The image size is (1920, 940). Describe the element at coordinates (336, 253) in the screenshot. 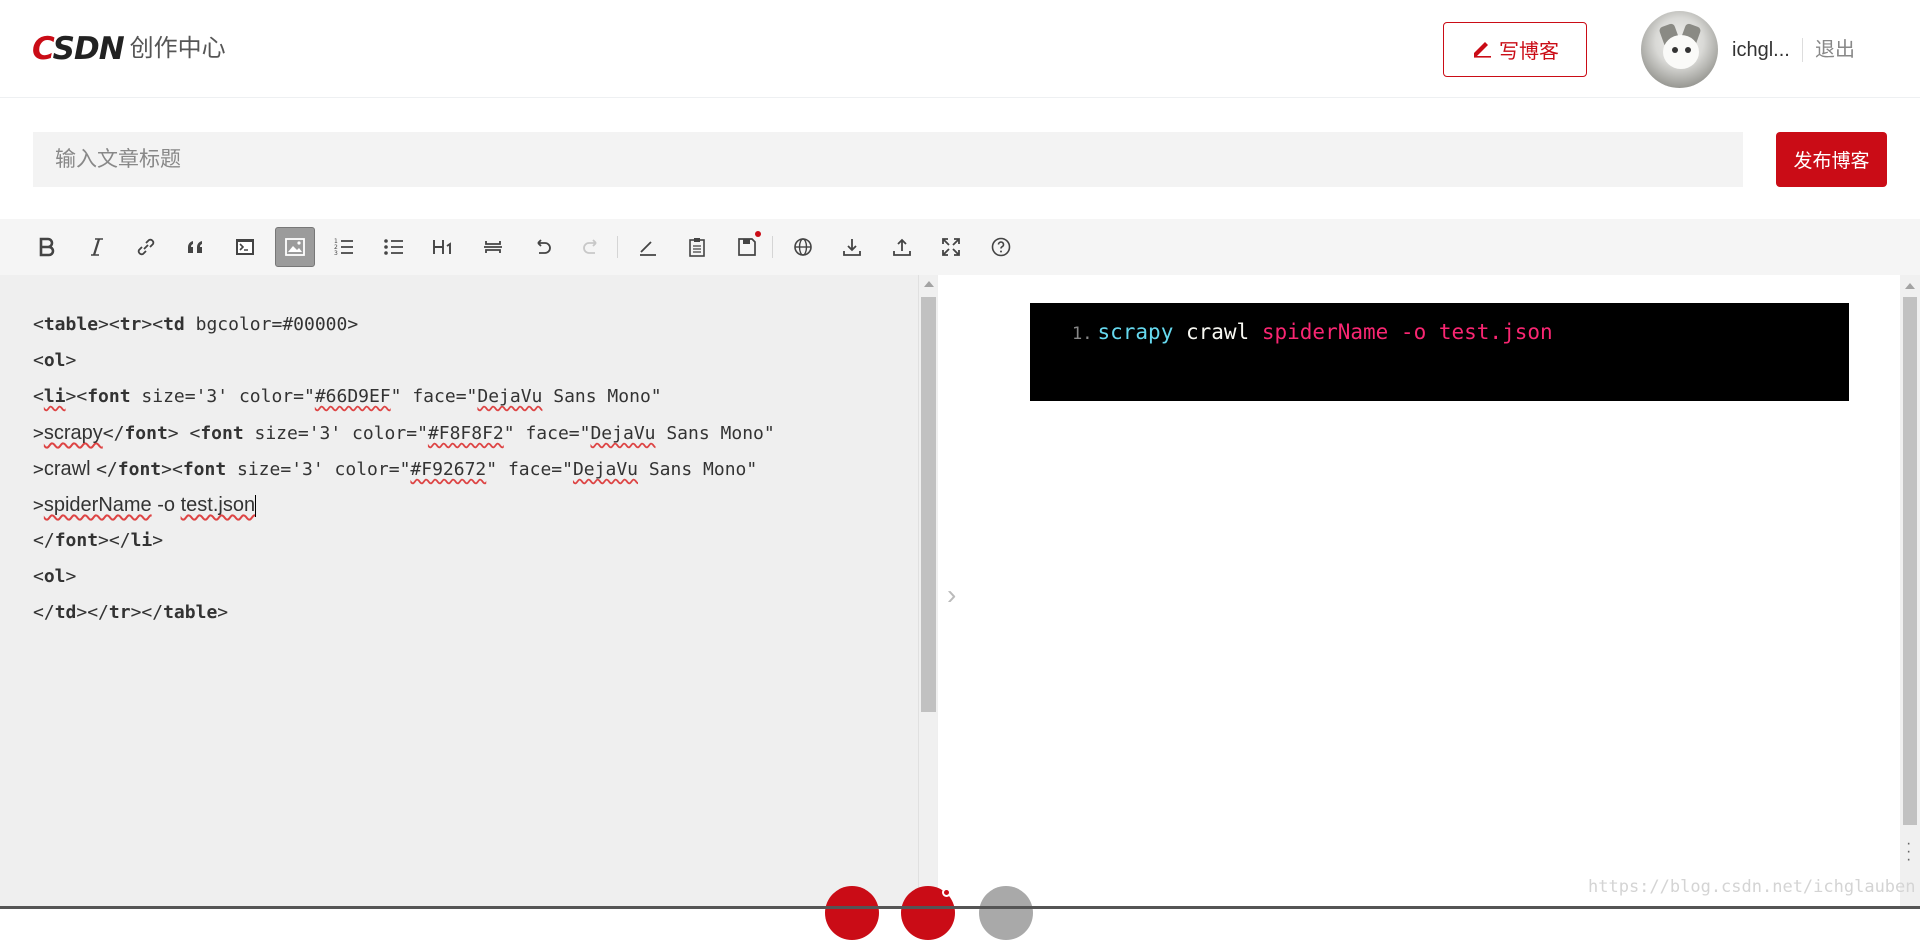

I see `svg-text: 3` at that location.